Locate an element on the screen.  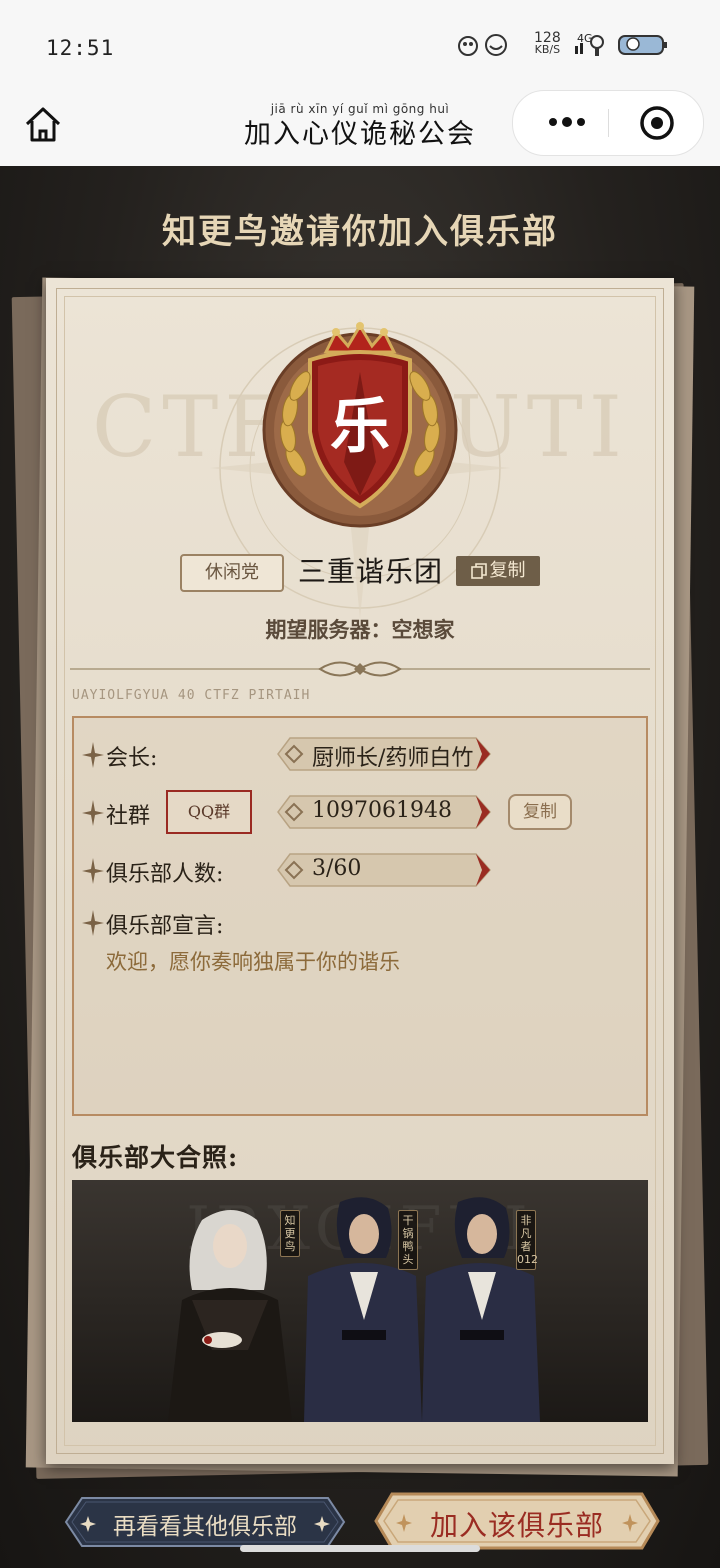
net-speed: 128 KB/S is located at coordinates (547, 43).